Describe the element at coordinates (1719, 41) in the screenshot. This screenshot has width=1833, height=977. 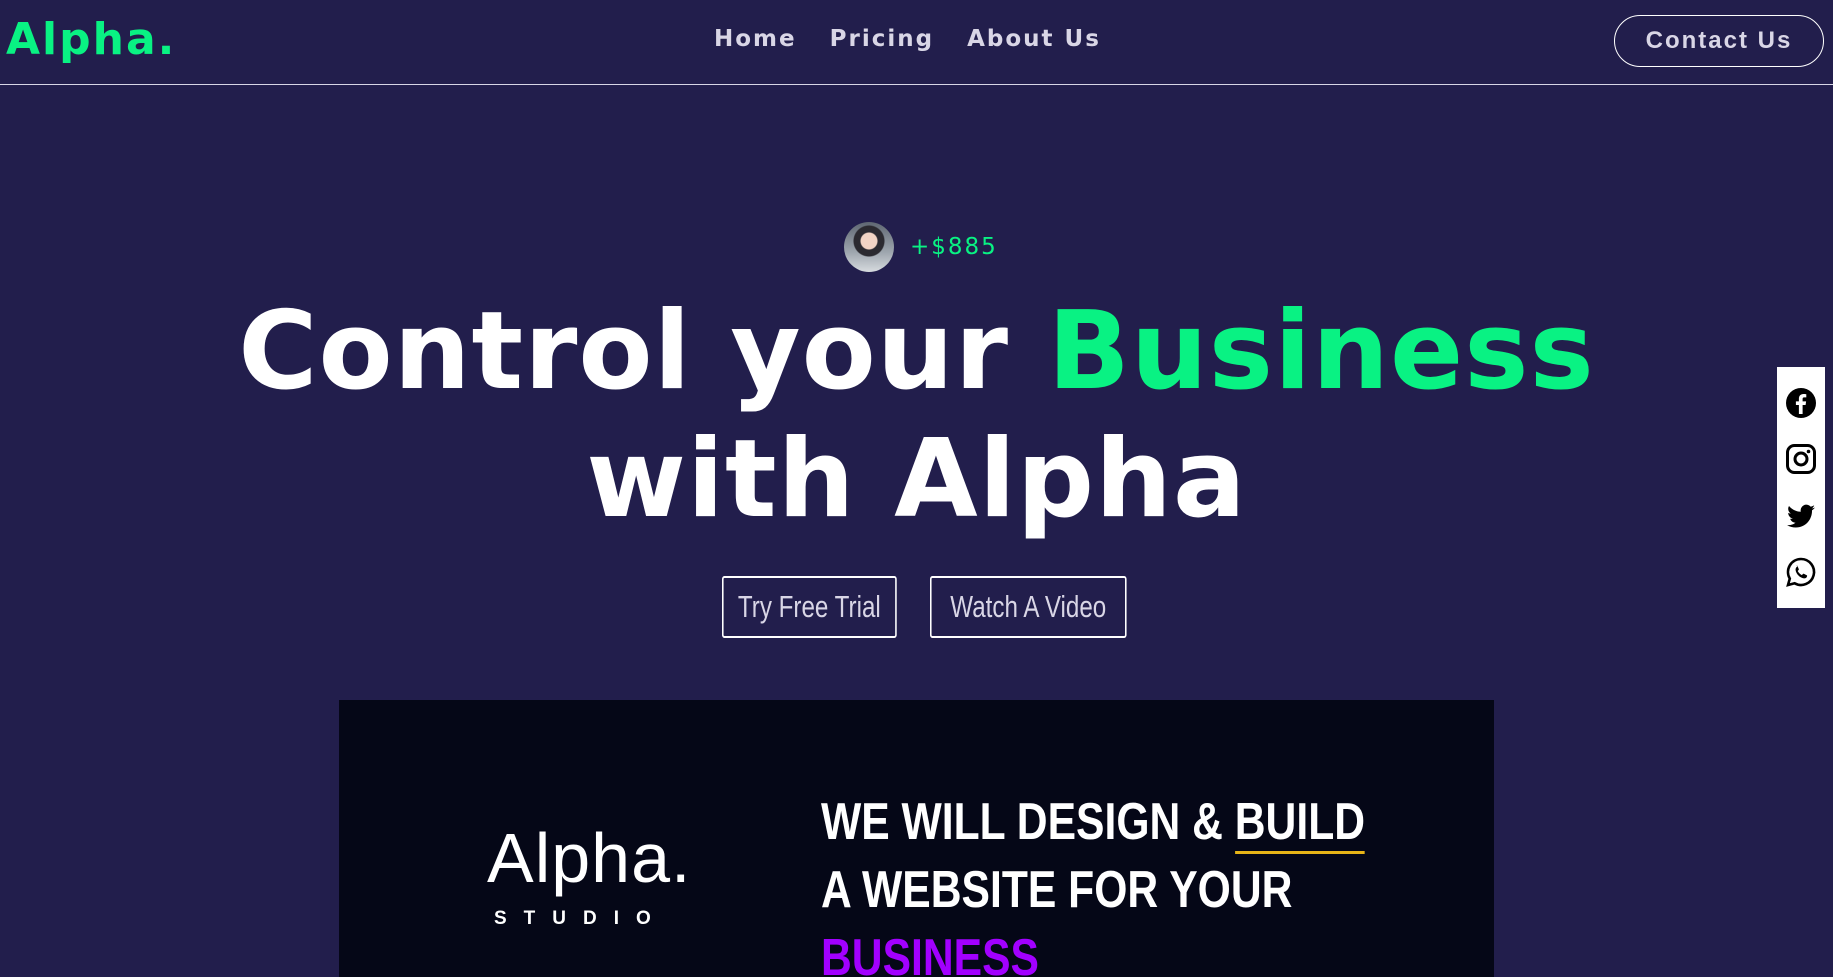
I see `contact-us-button: Contact Us` at that location.